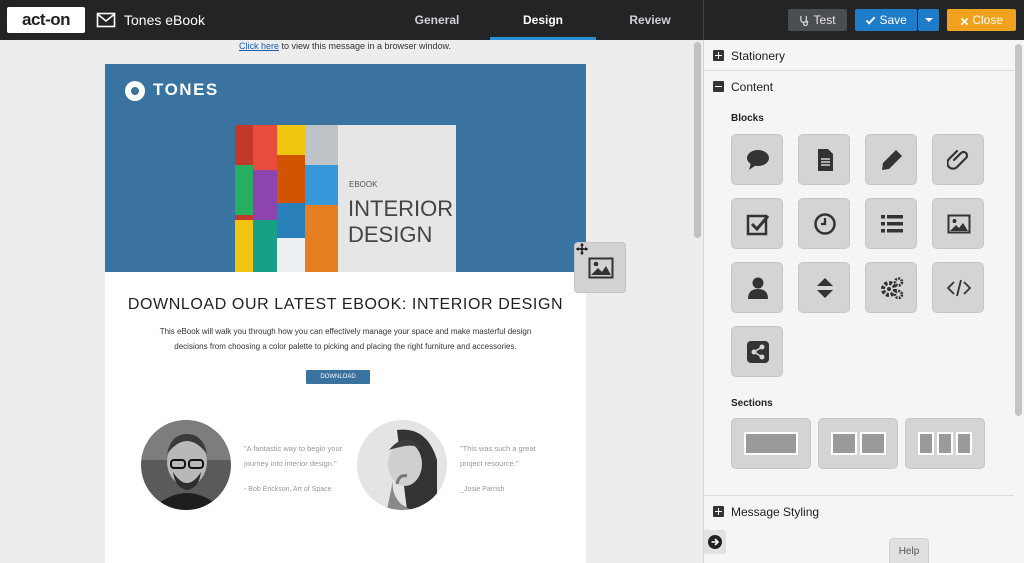  I want to click on person-icon, so click(758, 288).